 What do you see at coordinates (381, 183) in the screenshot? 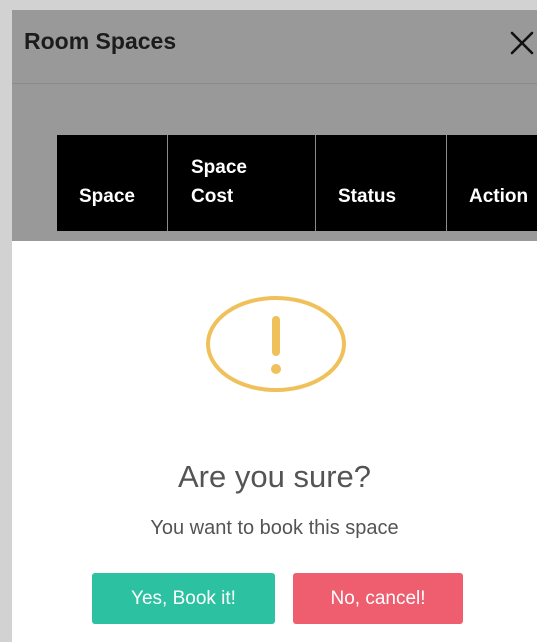
I see `column-header-status: Status` at bounding box center [381, 183].